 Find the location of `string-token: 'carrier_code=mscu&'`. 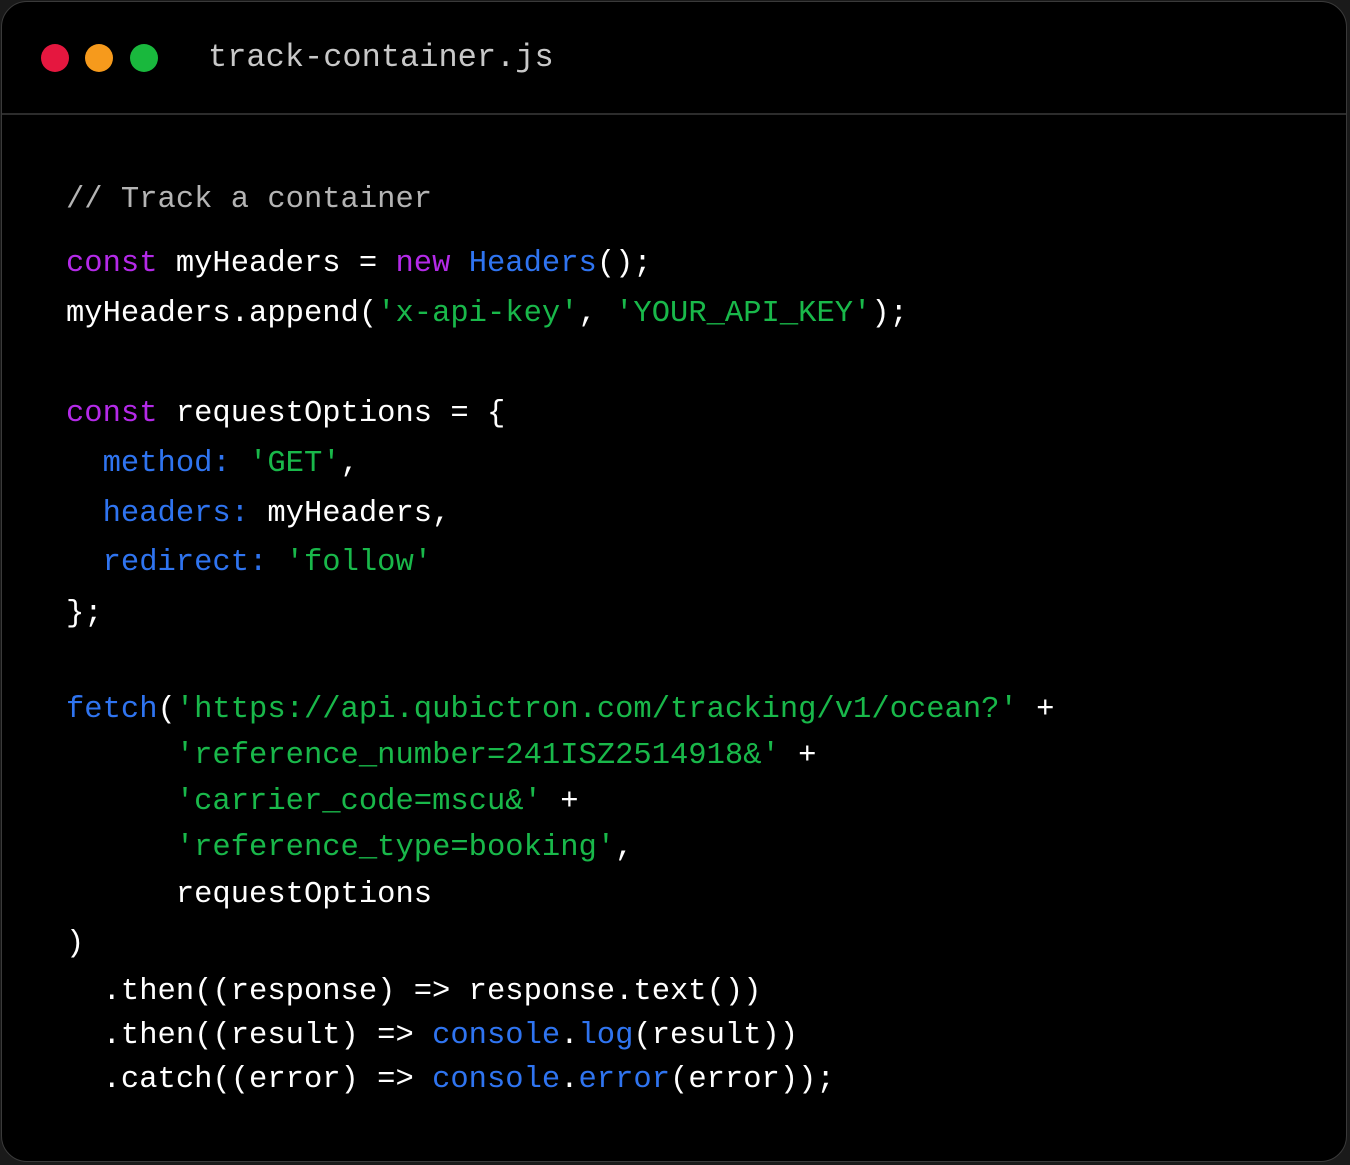

string-token: 'carrier_code=mscu&' is located at coordinates (358, 802).